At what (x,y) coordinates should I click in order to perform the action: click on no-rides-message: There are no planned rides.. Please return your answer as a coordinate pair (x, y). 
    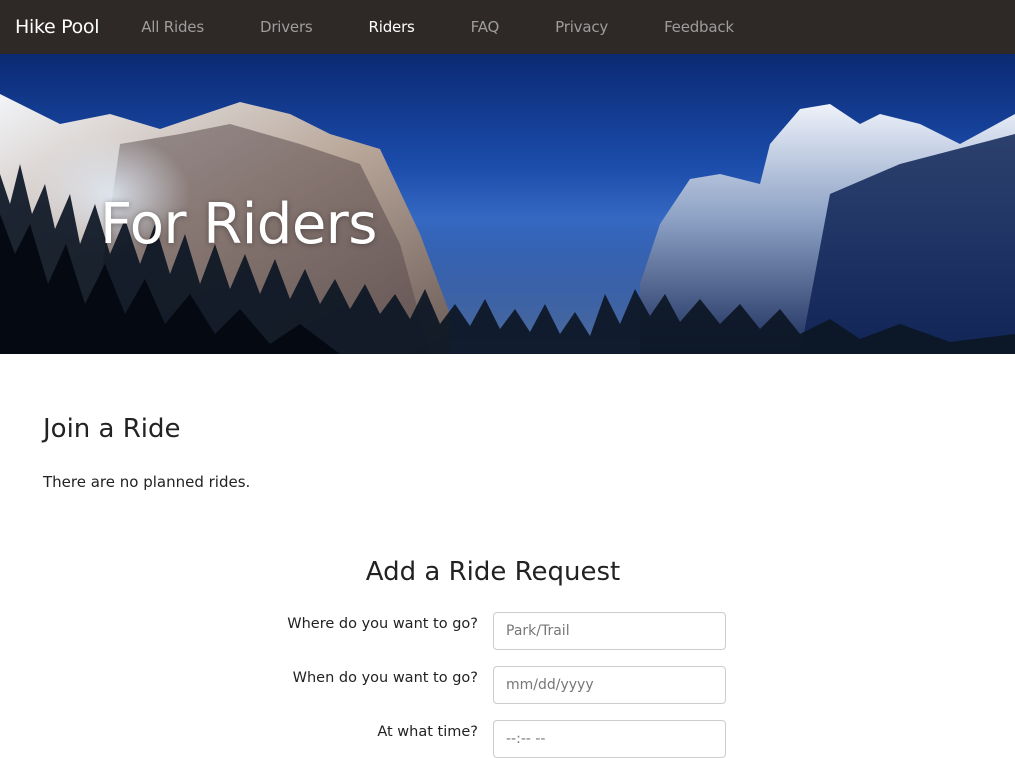
    Looking at the image, I should click on (147, 482).